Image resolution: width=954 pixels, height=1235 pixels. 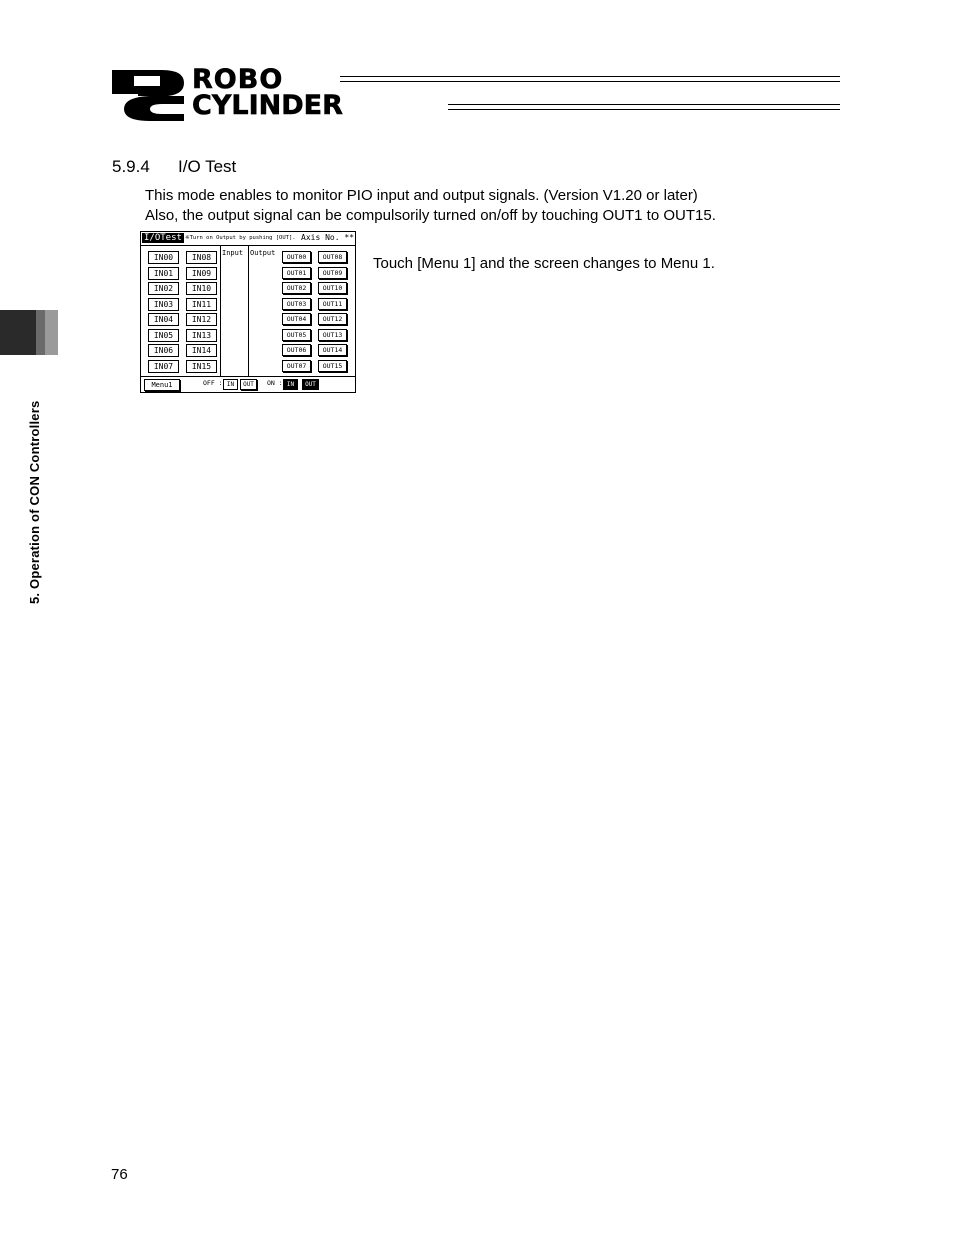 I want to click on output-signal-button: OUT14, so click(x=332, y=350).